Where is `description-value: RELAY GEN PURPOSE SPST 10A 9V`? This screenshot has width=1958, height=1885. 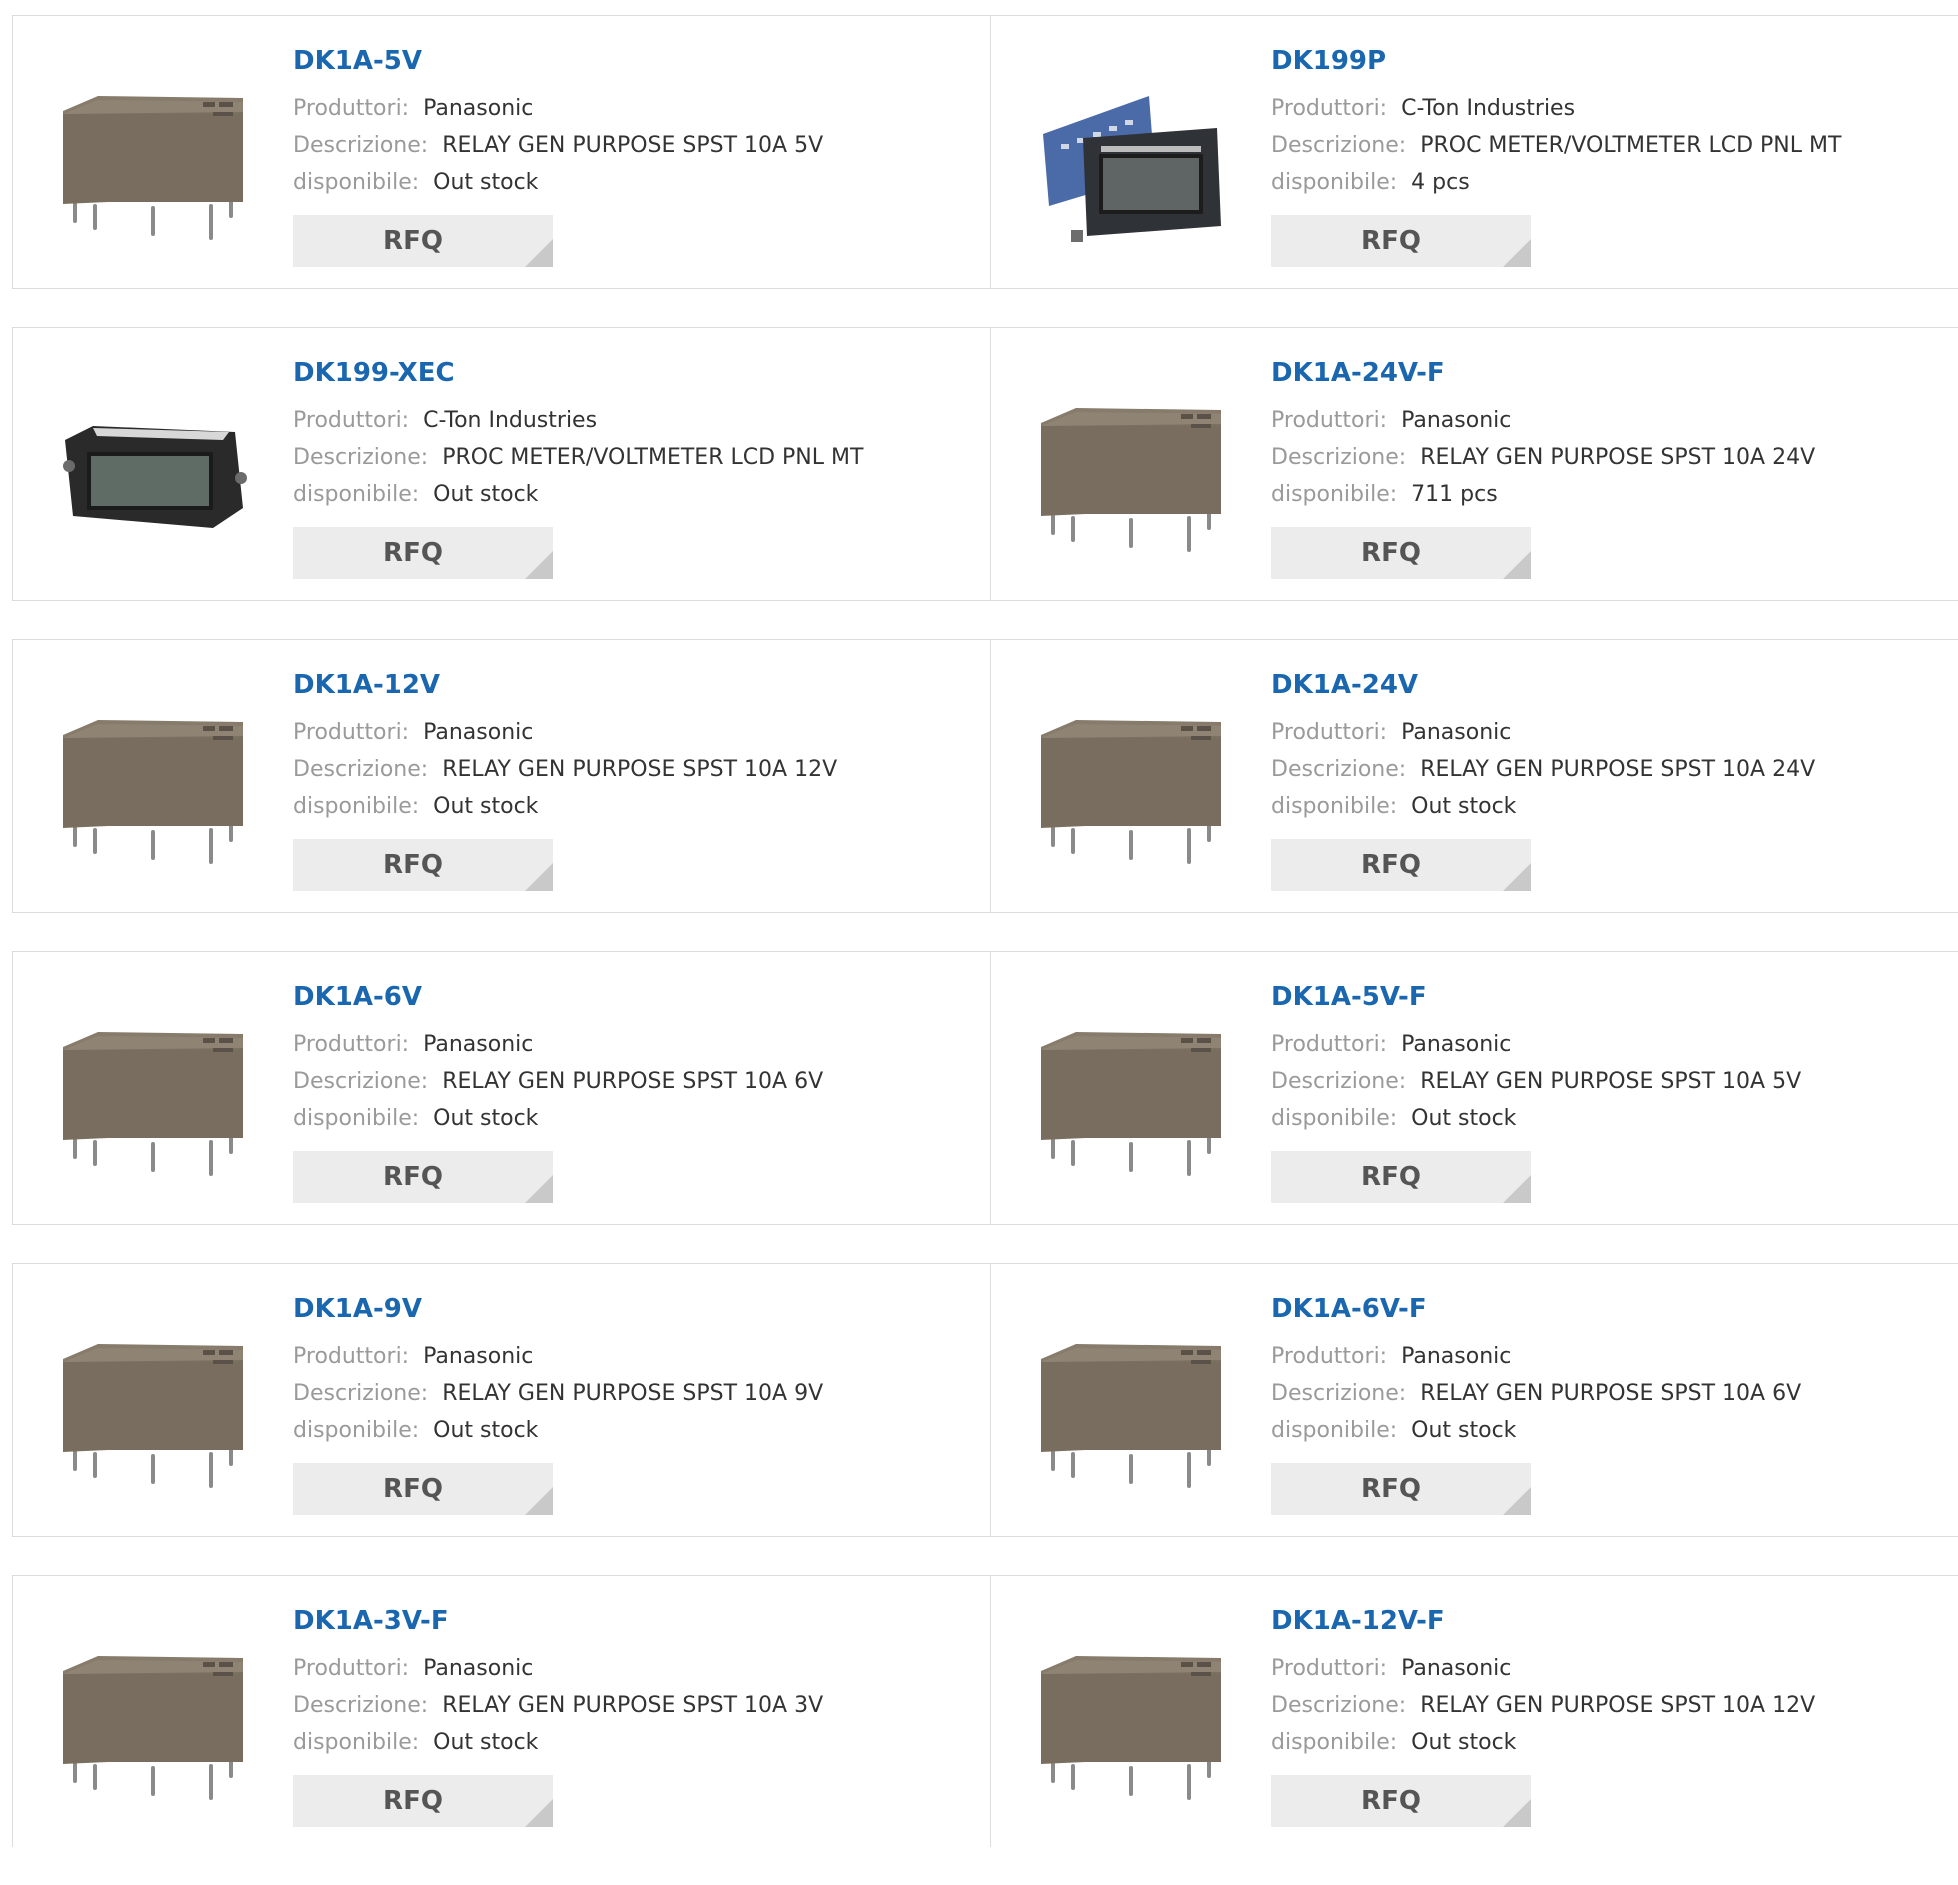 description-value: RELAY GEN PURPOSE SPST 10A 9V is located at coordinates (633, 1393).